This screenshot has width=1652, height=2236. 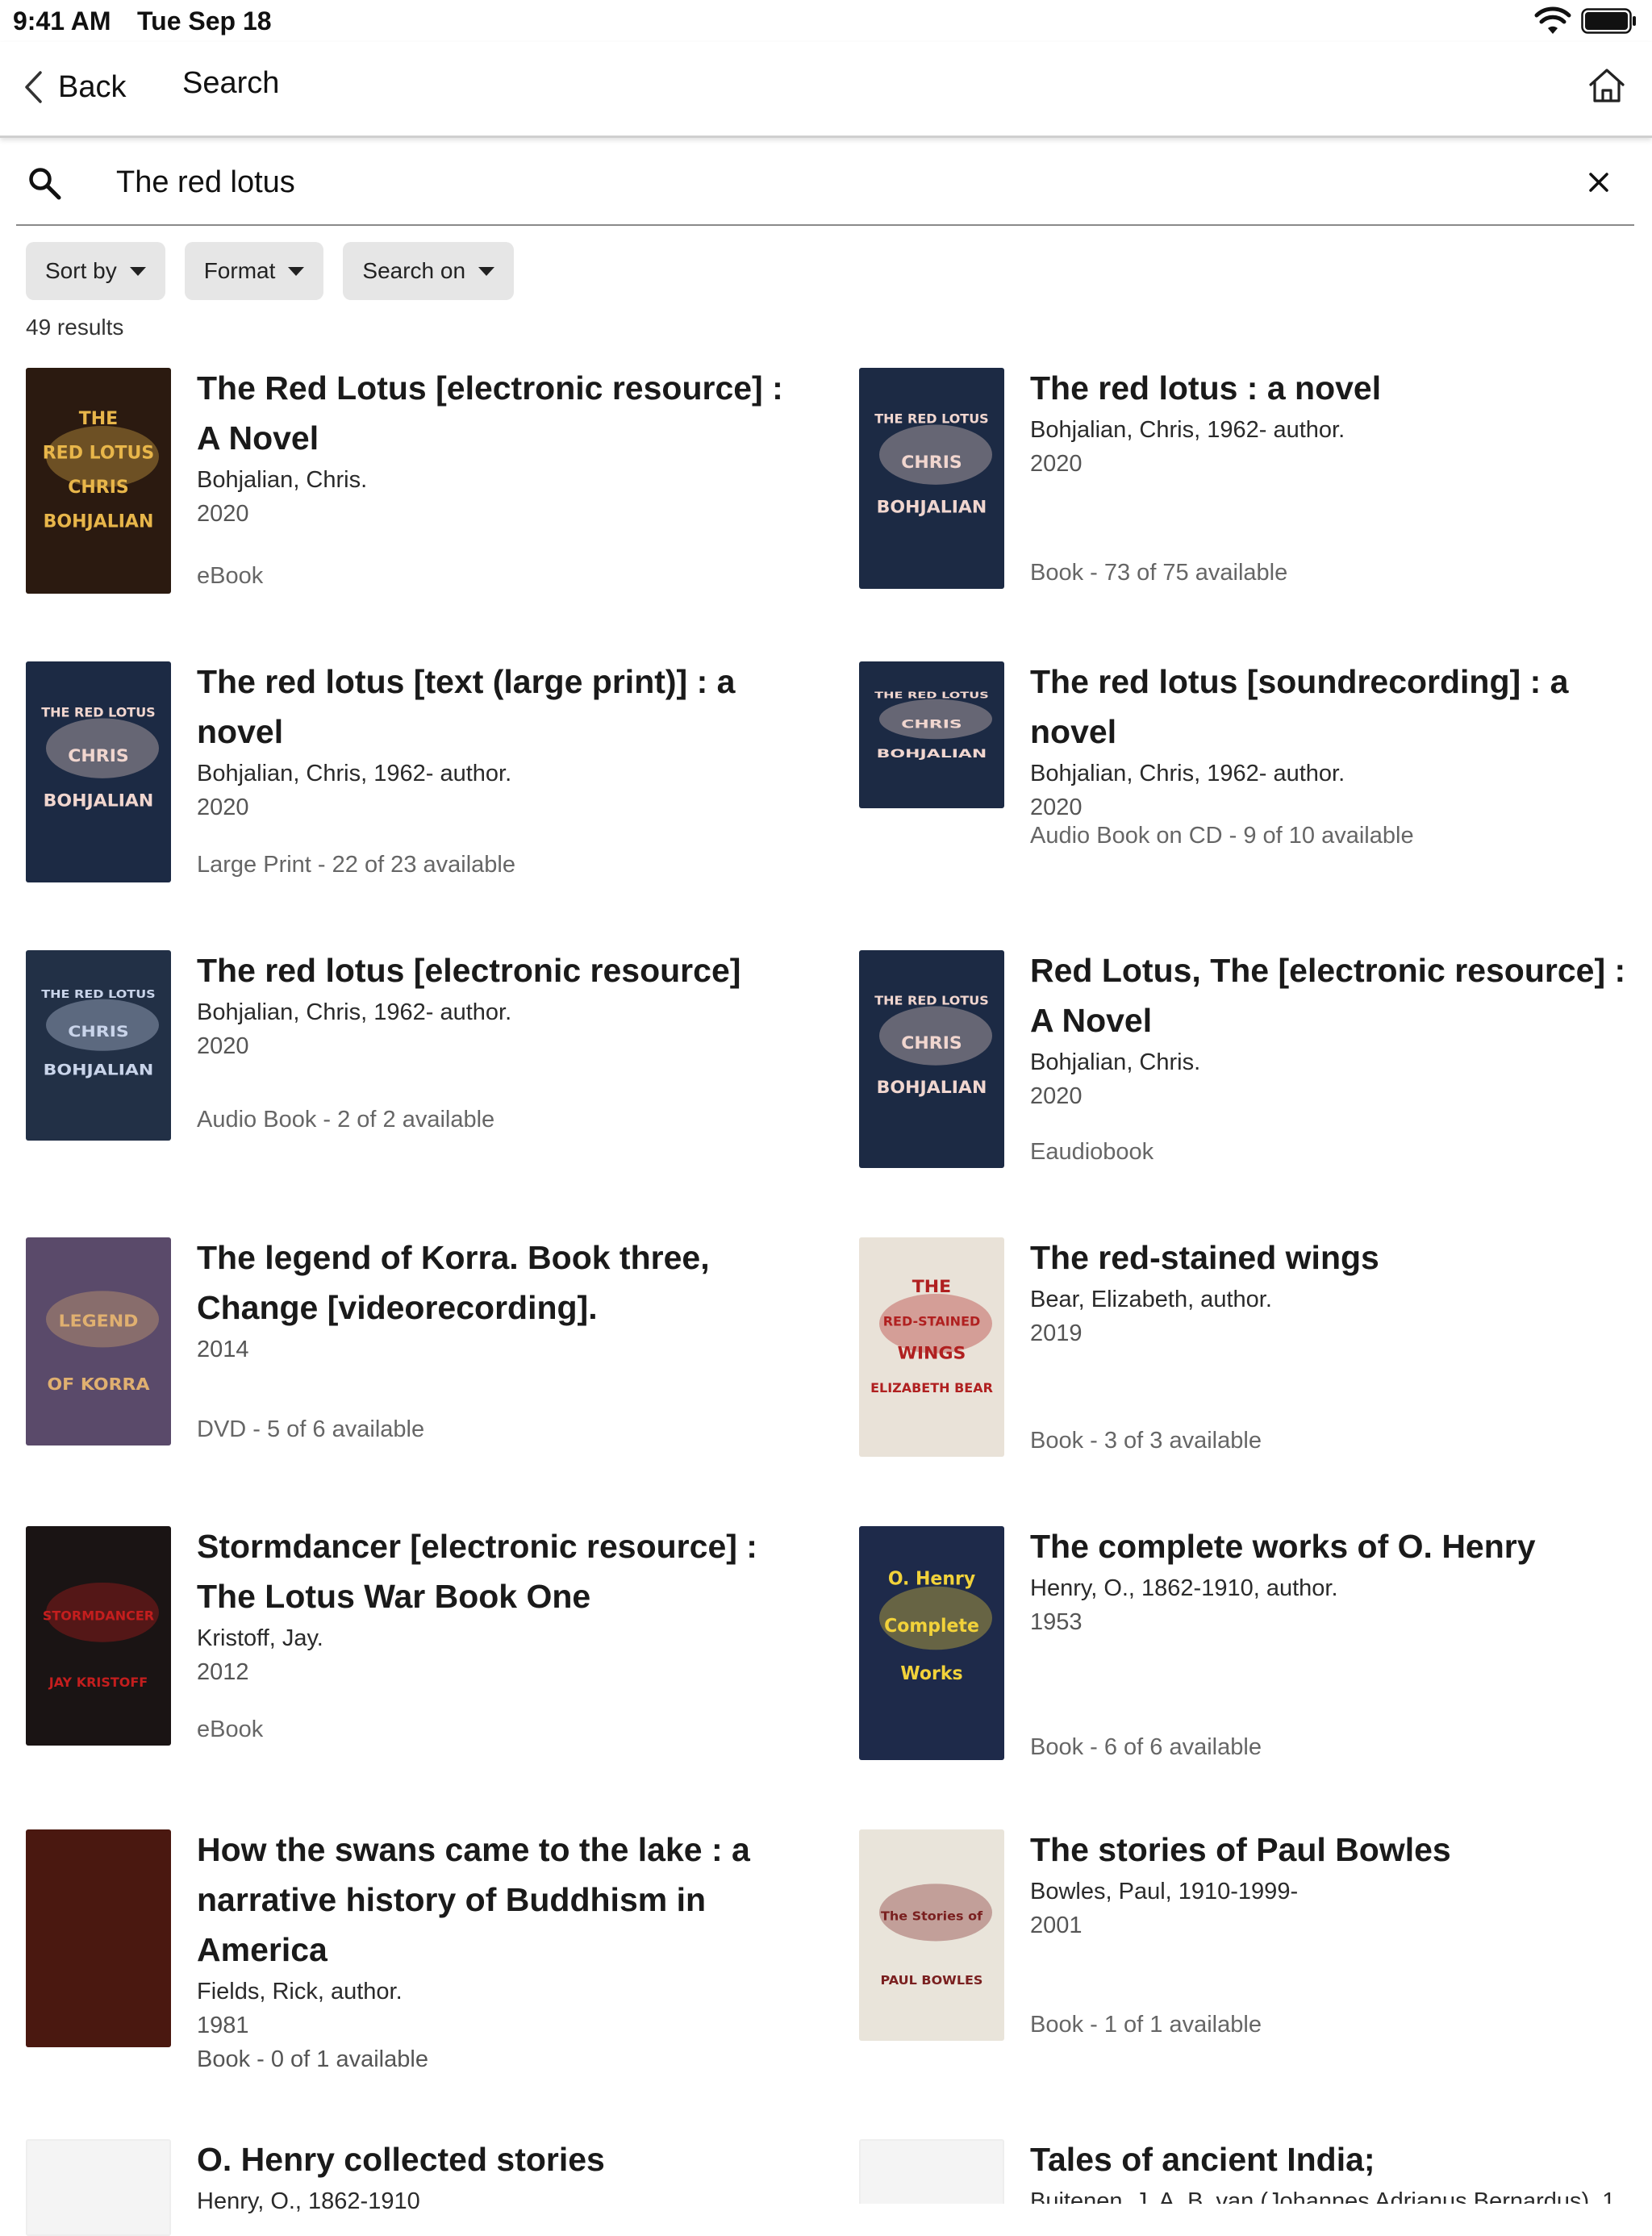 I want to click on cover-text: WINGS, so click(x=932, y=1354).